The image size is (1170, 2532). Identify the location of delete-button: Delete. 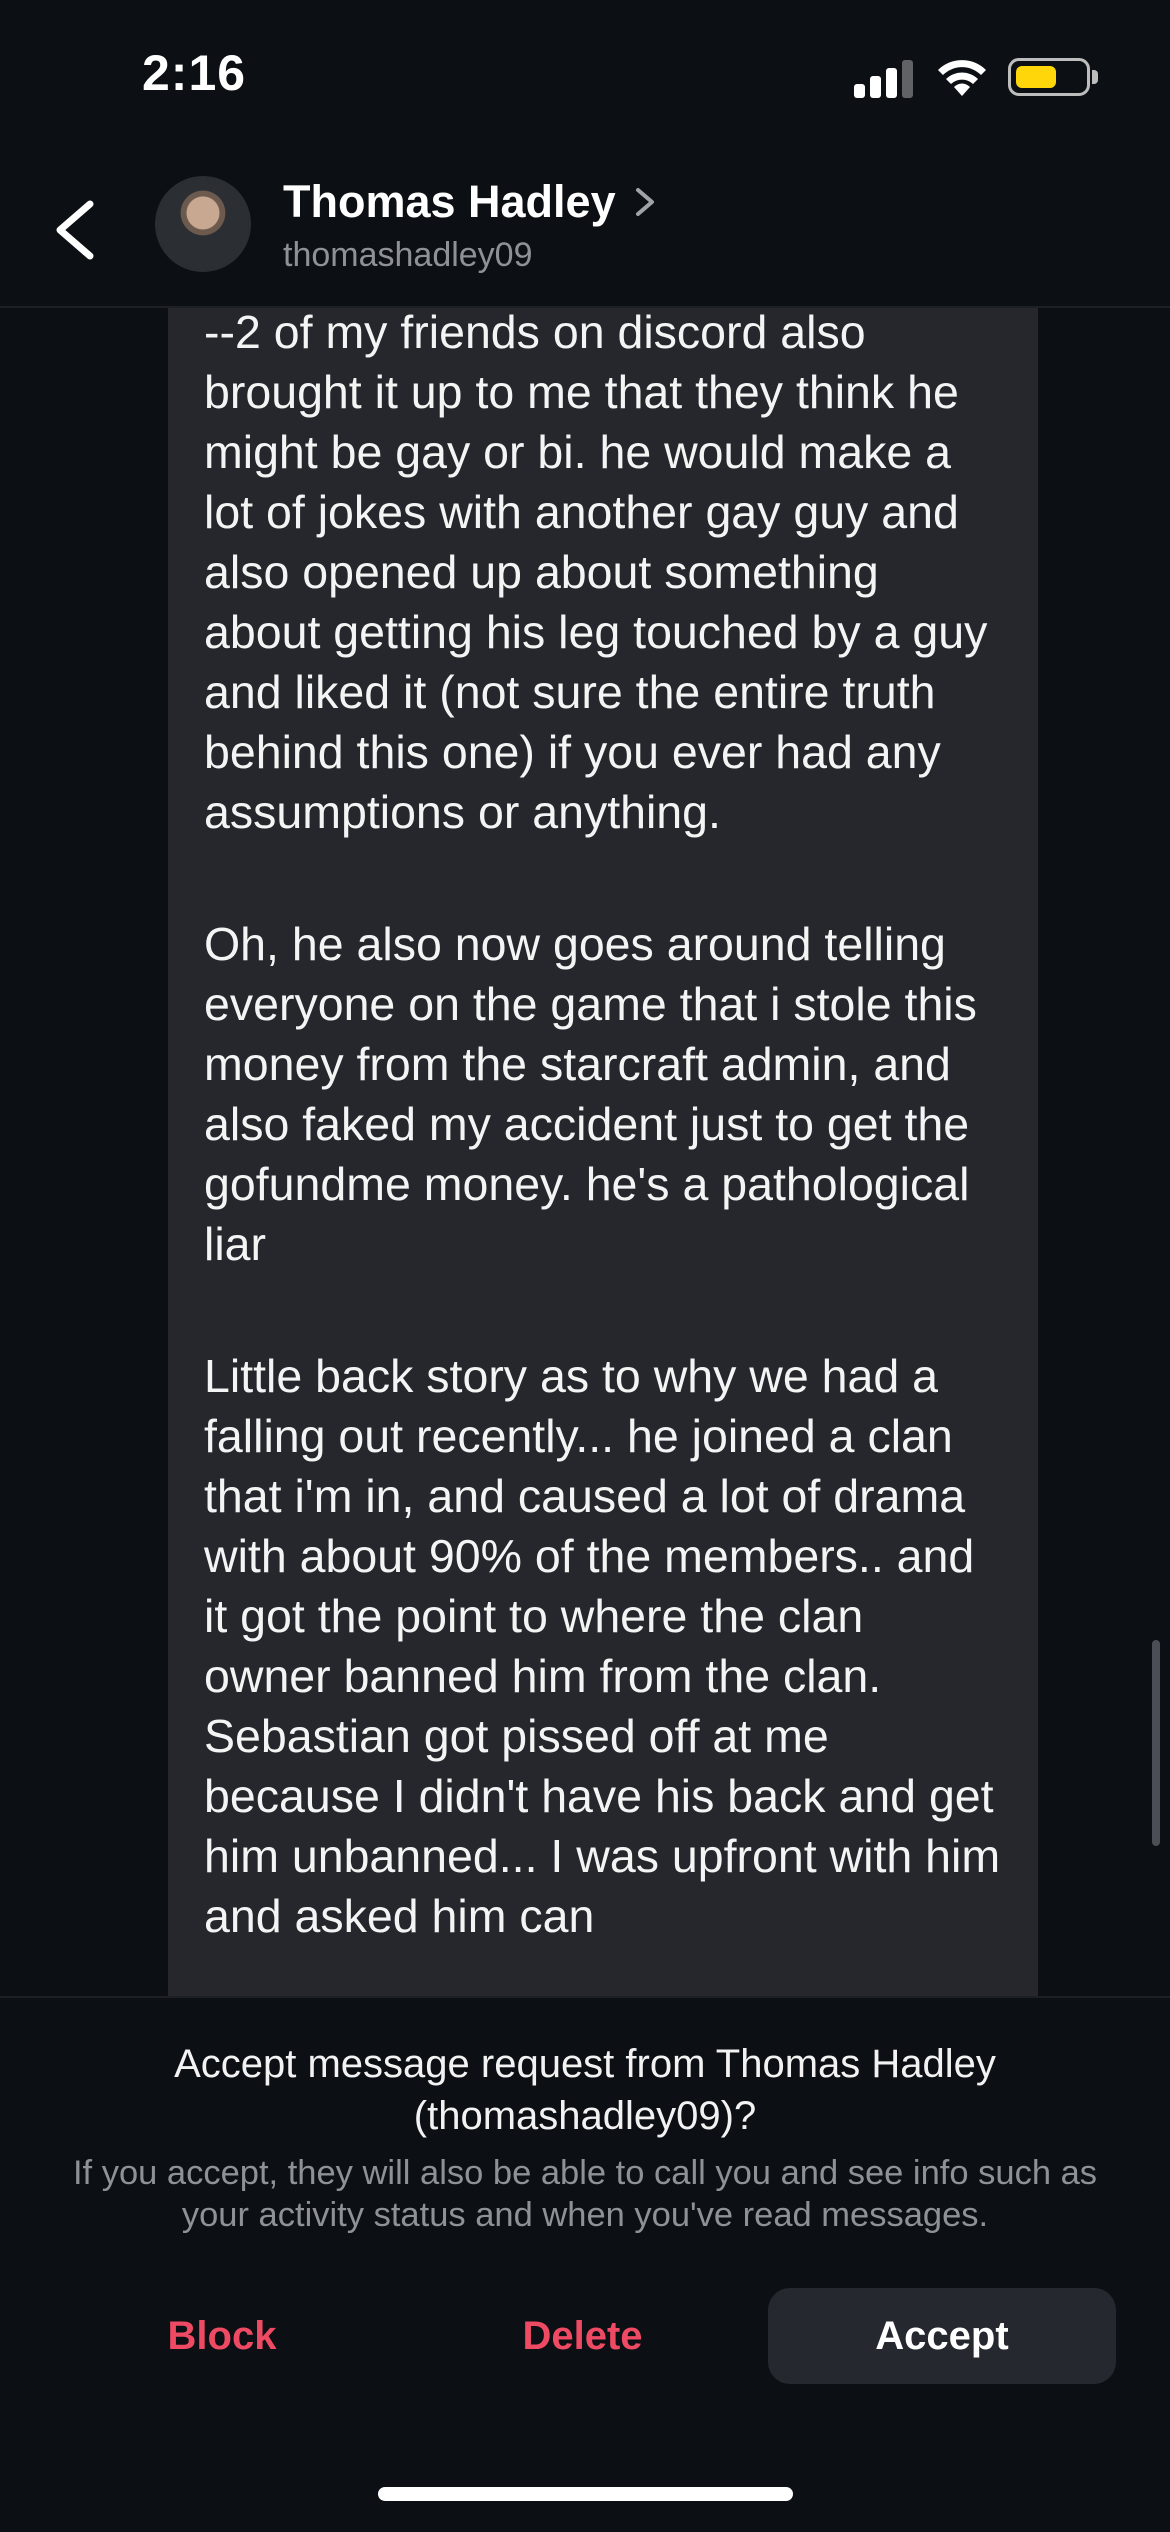
(582, 2336).